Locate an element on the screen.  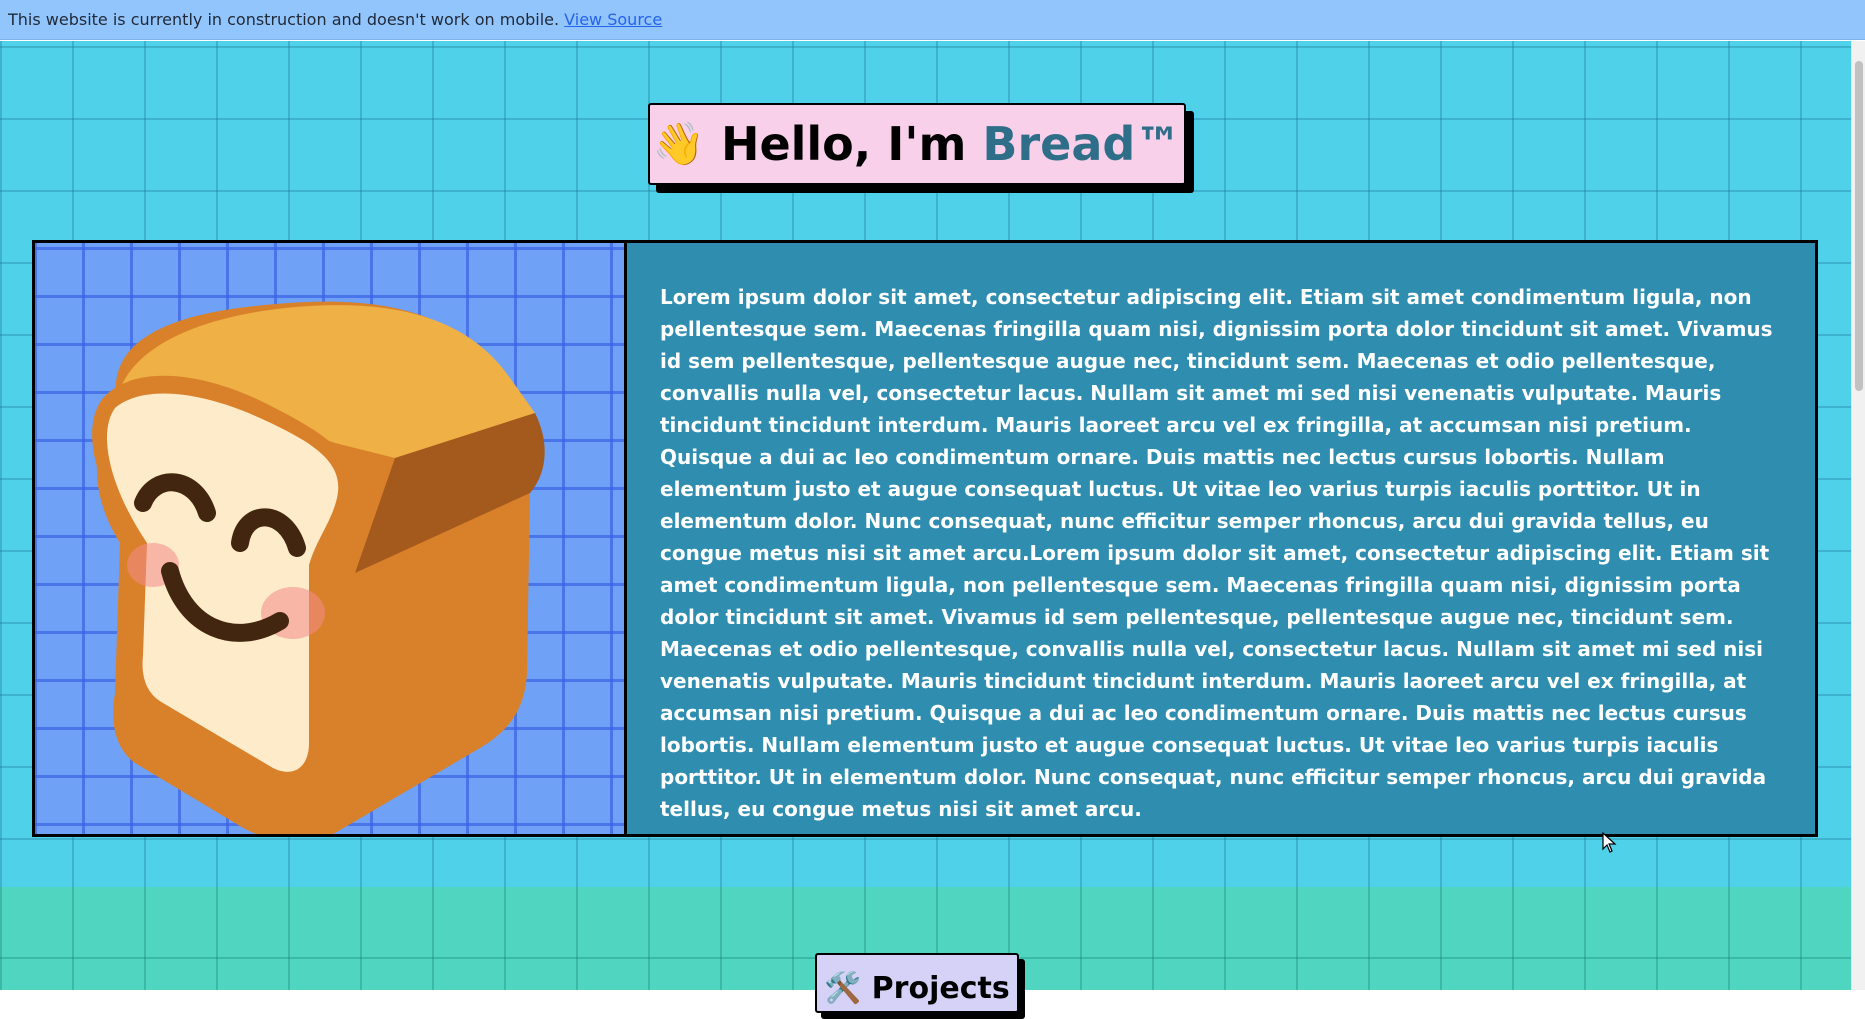
title-text: Hello, I'm Bread™ is located at coordinates (951, 144).